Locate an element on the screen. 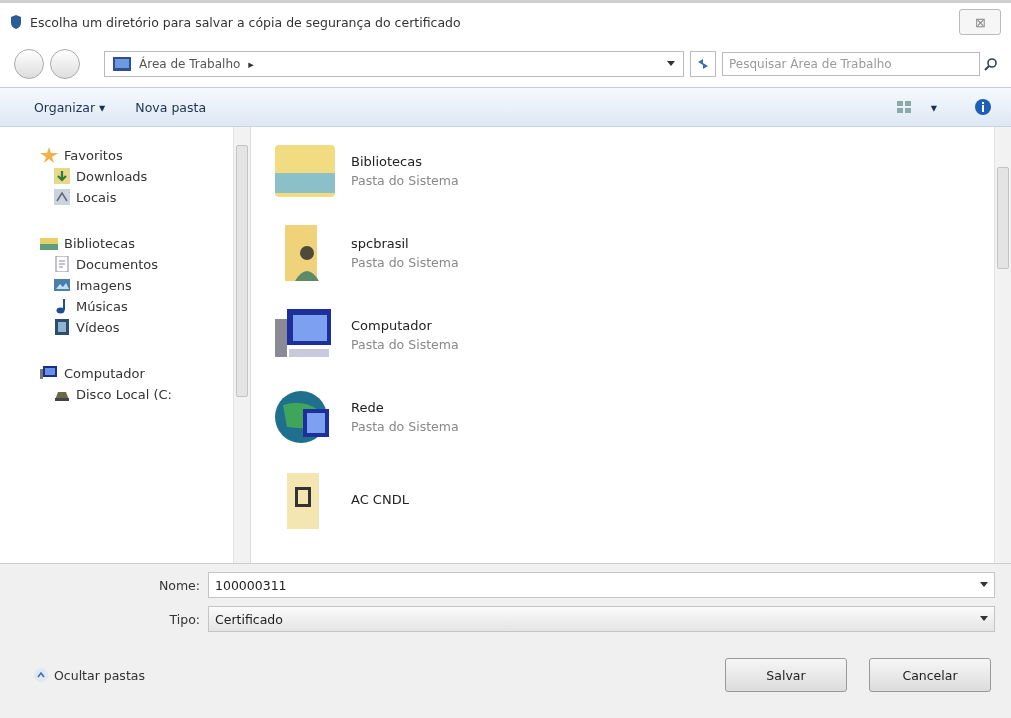 Image resolution: width=1011 pixels, height=718 pixels. field-label: Nome: is located at coordinates (178, 585).